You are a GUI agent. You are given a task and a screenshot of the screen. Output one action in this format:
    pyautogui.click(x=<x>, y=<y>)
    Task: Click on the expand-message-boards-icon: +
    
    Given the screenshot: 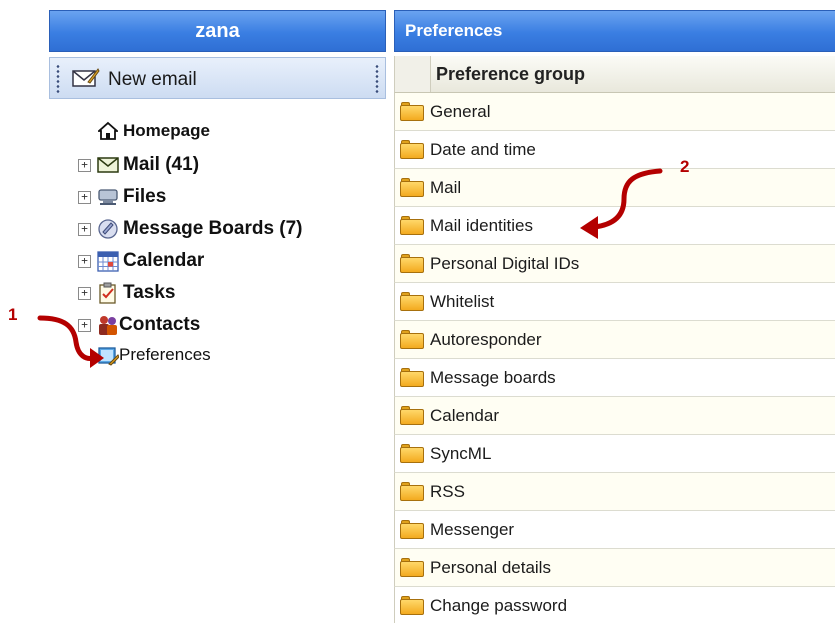 What is the action you would take?
    pyautogui.click(x=84, y=229)
    